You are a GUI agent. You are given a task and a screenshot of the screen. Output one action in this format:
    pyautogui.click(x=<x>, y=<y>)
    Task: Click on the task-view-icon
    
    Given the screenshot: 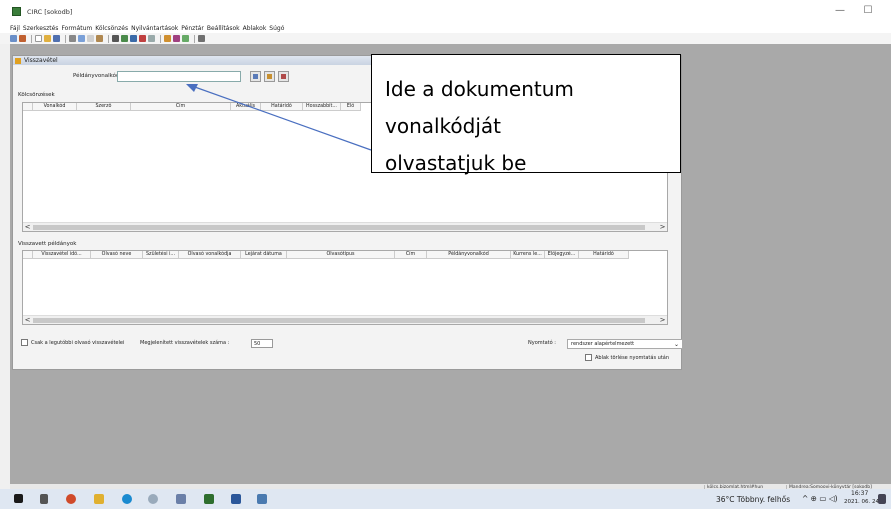 What is the action you would take?
    pyautogui.click(x=44, y=499)
    